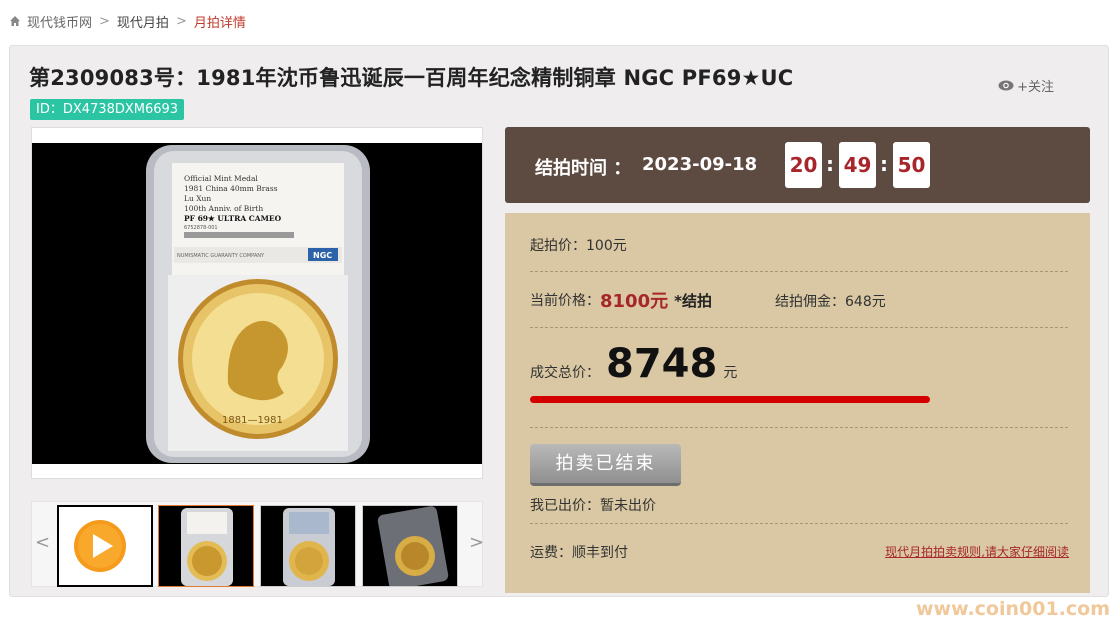 The width and height of the screenshot is (1117, 636). What do you see at coordinates (143, 21) in the screenshot?
I see `breadcrumb-section: 现代月拍` at bounding box center [143, 21].